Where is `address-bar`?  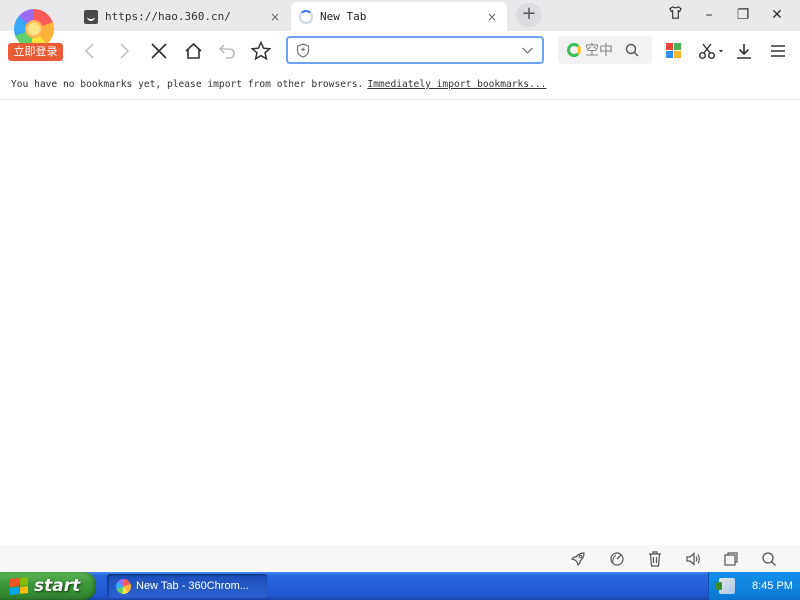 address-bar is located at coordinates (415, 50).